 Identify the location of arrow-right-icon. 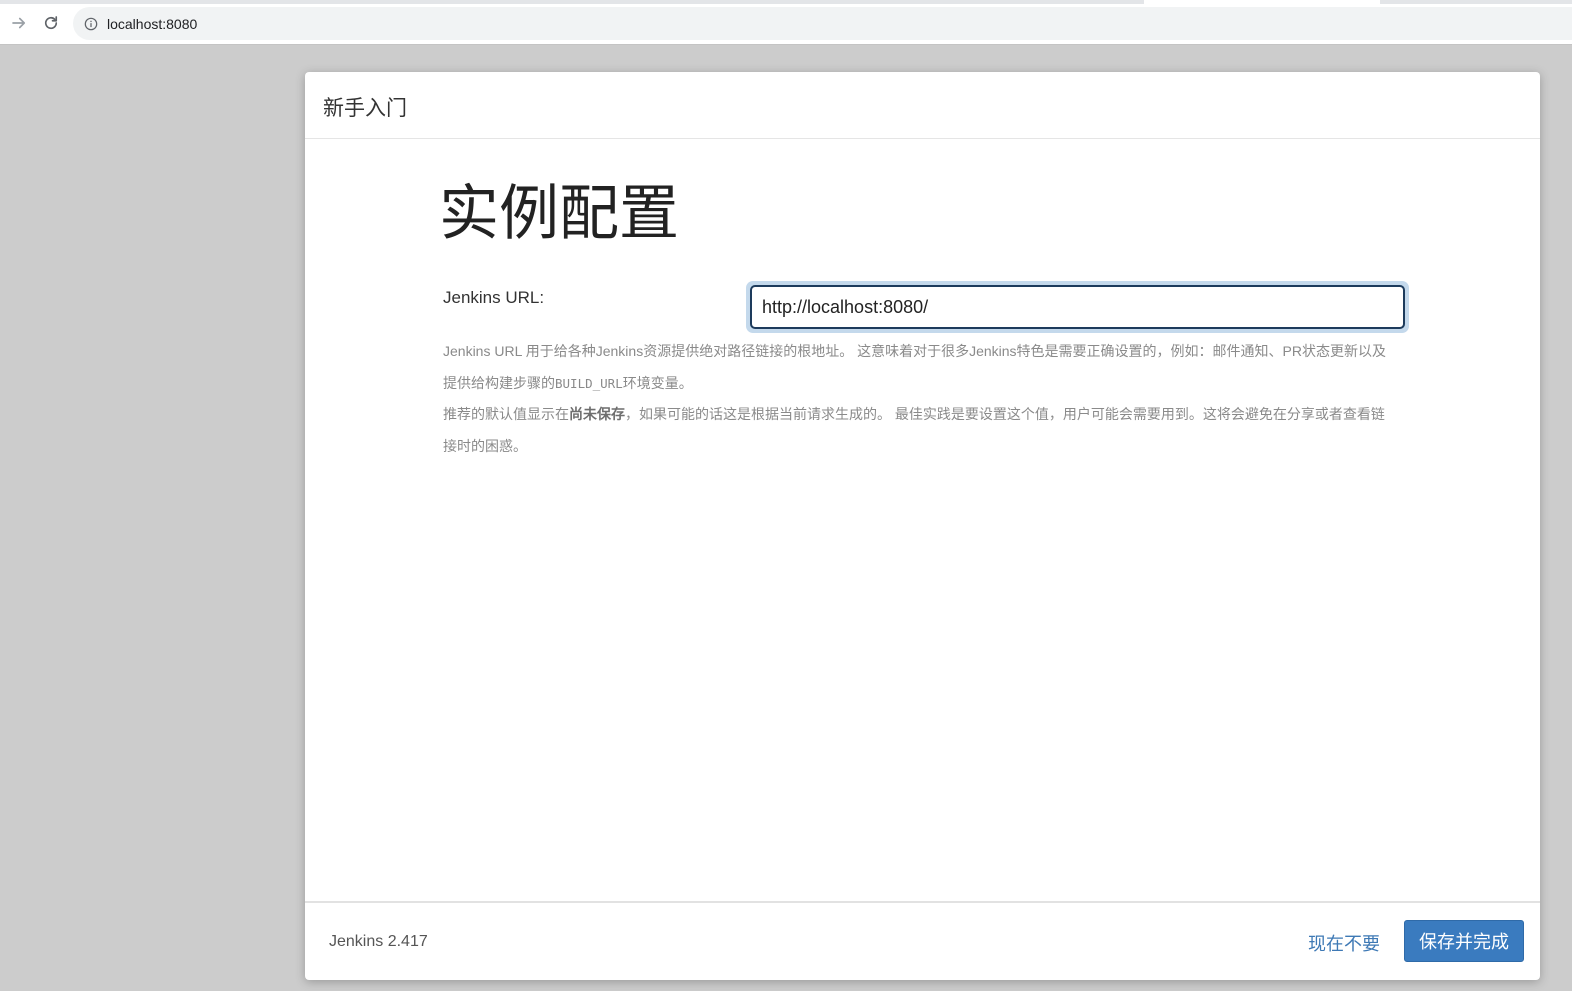
(19, 23).